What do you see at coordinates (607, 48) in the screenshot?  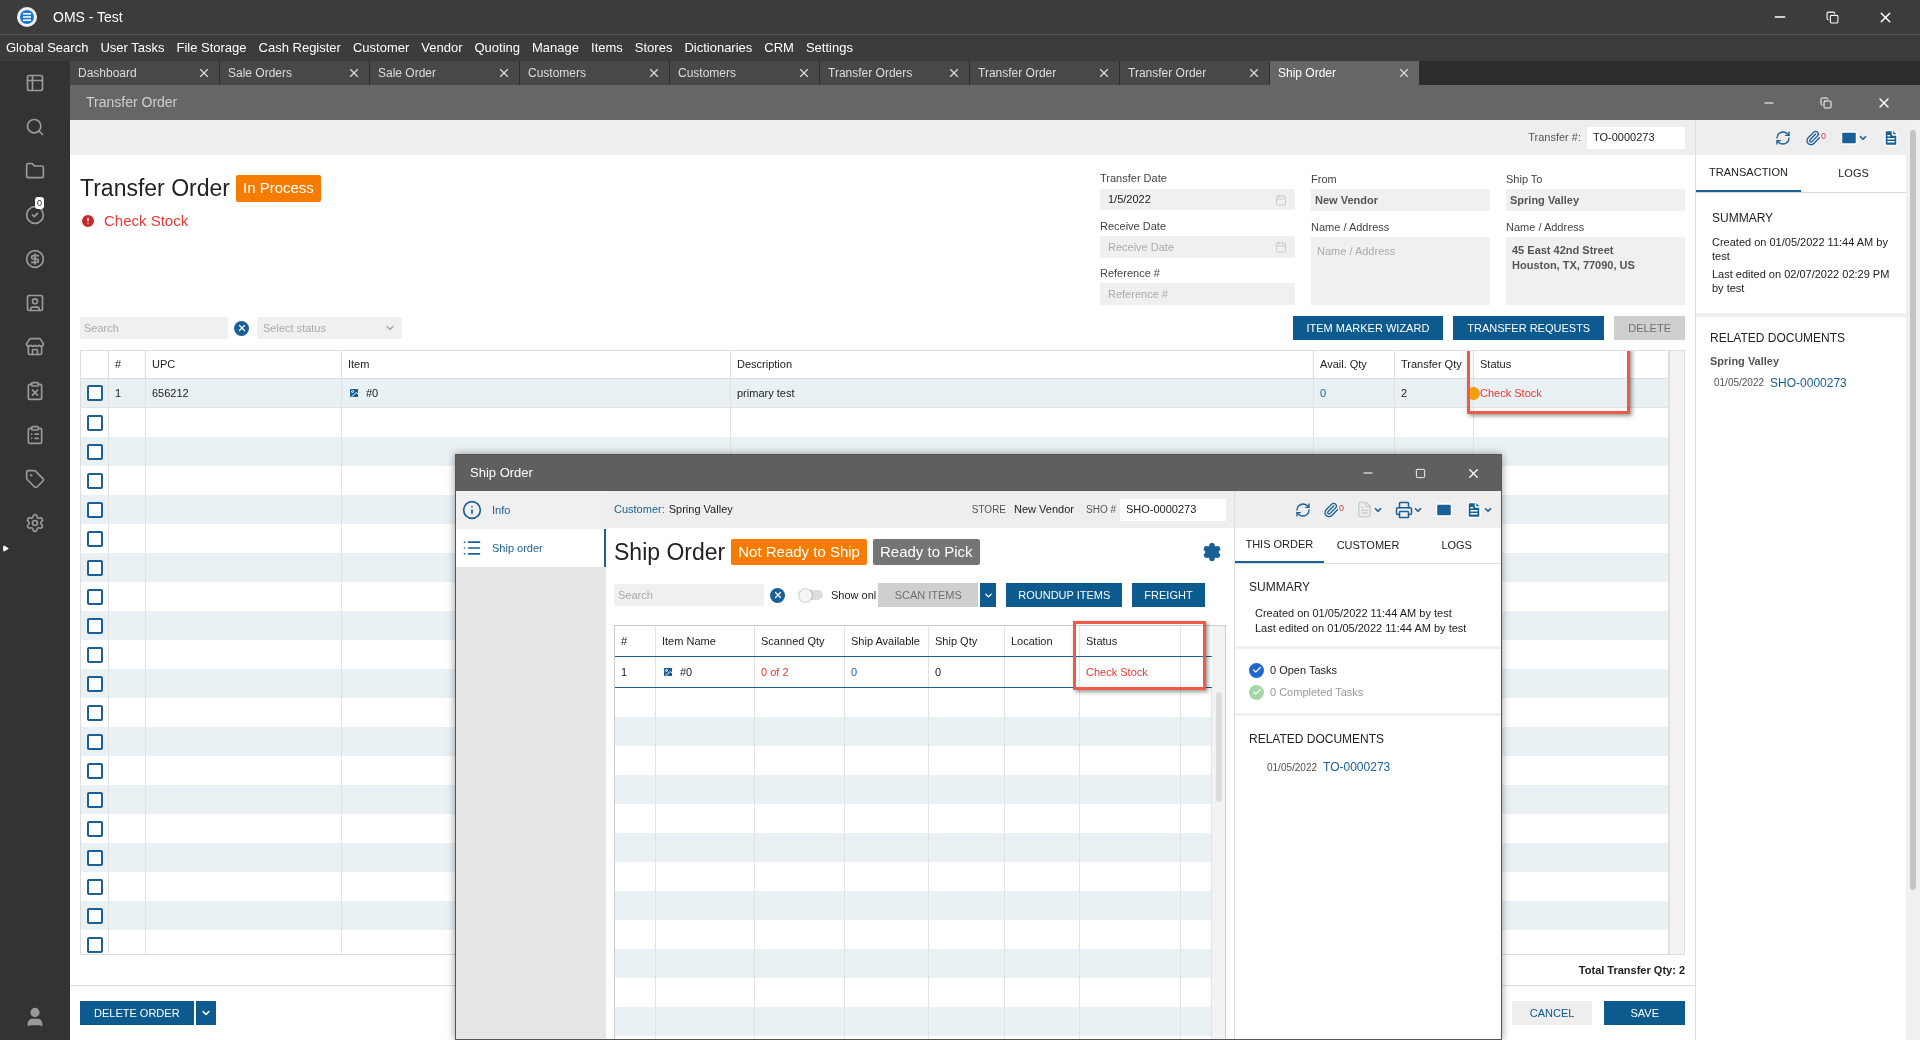 I see `menu-item: Items` at bounding box center [607, 48].